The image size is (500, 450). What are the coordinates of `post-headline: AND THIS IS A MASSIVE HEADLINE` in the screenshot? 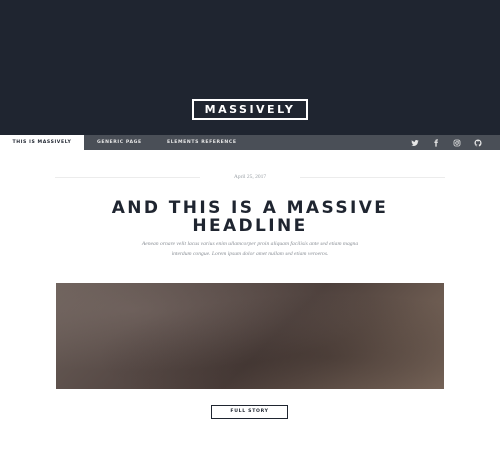 It's located at (250, 217).